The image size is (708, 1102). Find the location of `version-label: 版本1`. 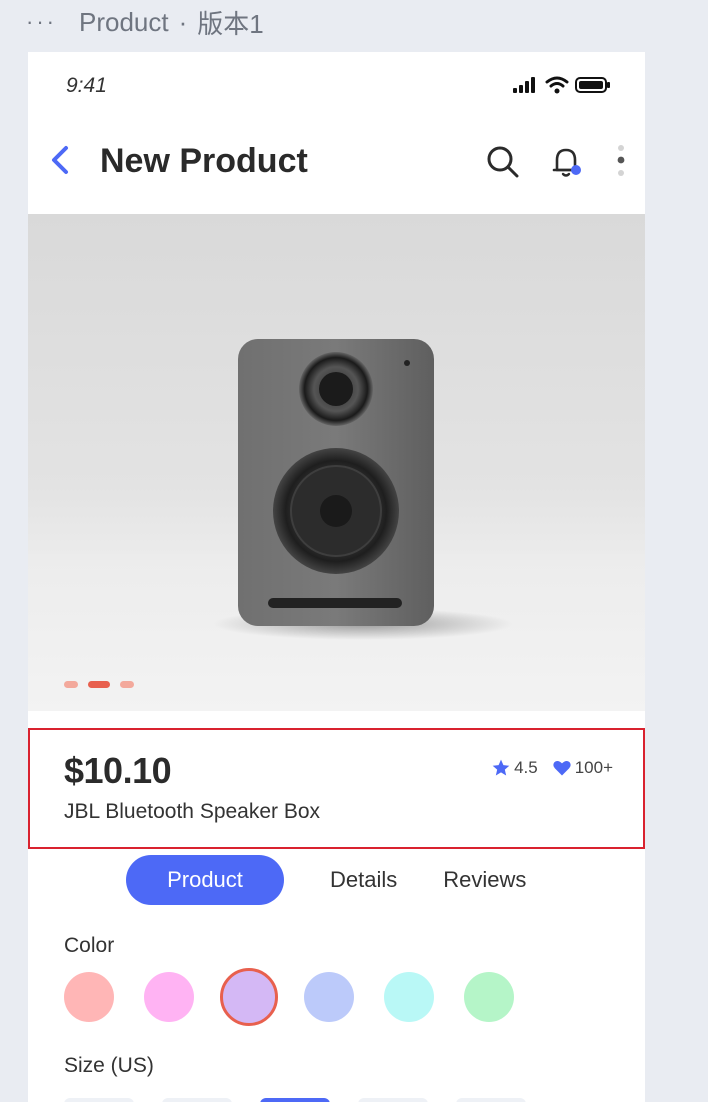

version-label: 版本1 is located at coordinates (230, 22).